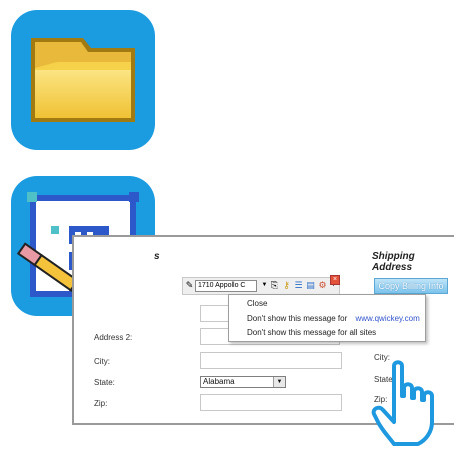  What do you see at coordinates (219, 381) in the screenshot?
I see `state-select-value: Alabama` at bounding box center [219, 381].